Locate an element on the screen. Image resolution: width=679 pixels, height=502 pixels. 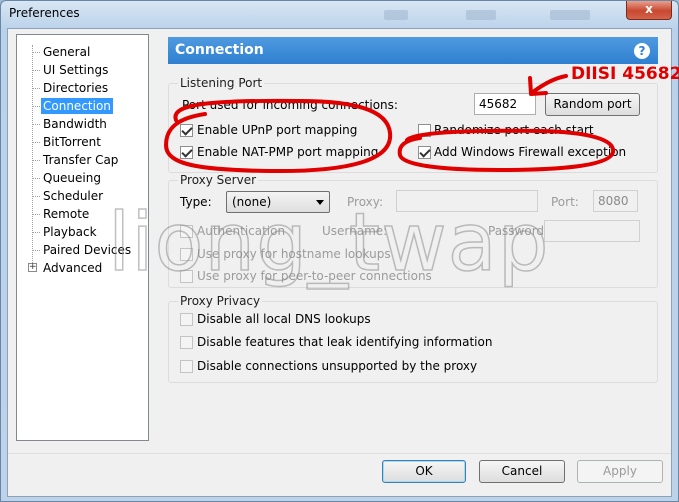
incoming-port-label: Port used for incoming connections: is located at coordinates (290, 105).